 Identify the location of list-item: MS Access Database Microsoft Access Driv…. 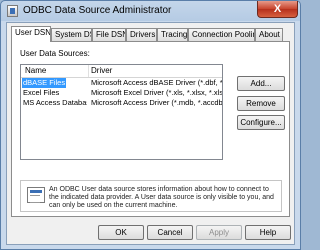
(121, 103).